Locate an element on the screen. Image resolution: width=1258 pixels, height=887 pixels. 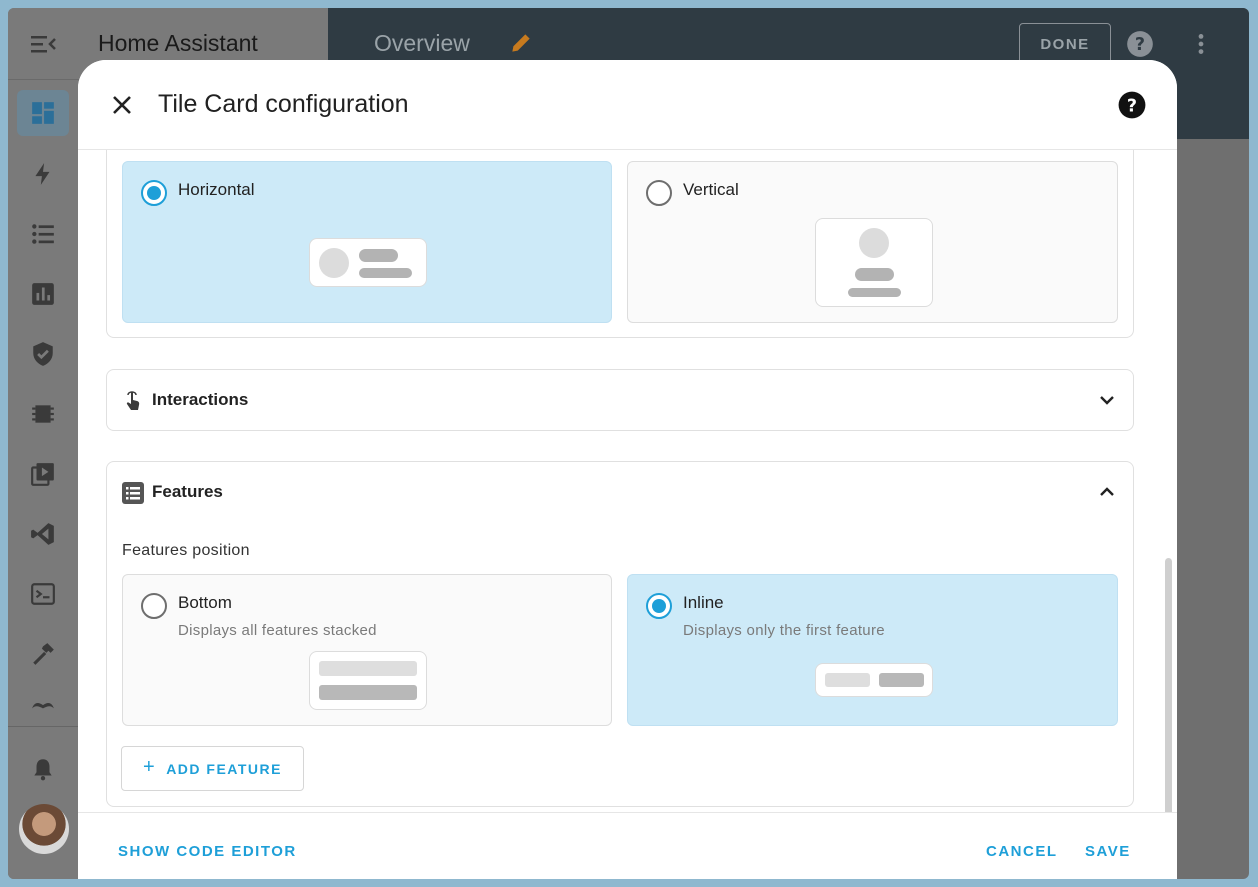
gesture-tap-icon is located at coordinates (133, 400).